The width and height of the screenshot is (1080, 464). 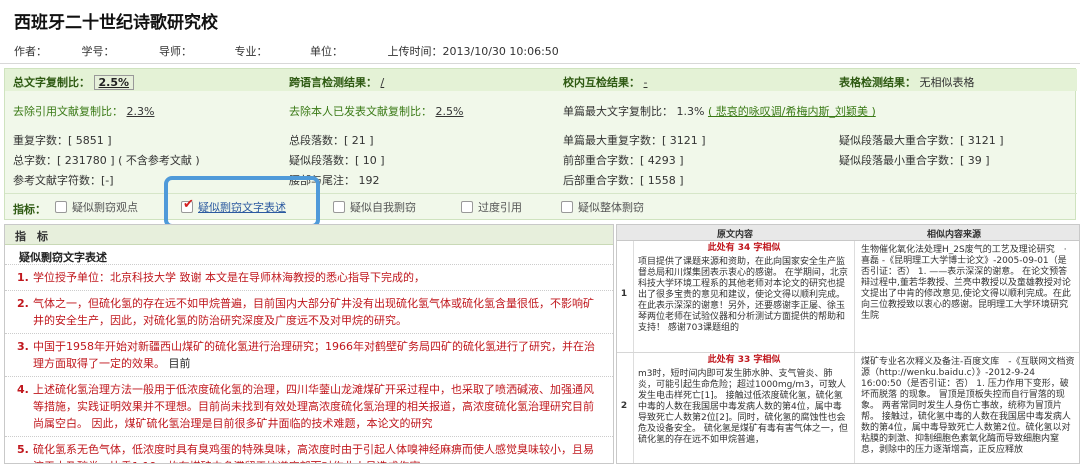 What do you see at coordinates (242, 202) in the screenshot?
I see `highlight-ring` at bounding box center [242, 202].